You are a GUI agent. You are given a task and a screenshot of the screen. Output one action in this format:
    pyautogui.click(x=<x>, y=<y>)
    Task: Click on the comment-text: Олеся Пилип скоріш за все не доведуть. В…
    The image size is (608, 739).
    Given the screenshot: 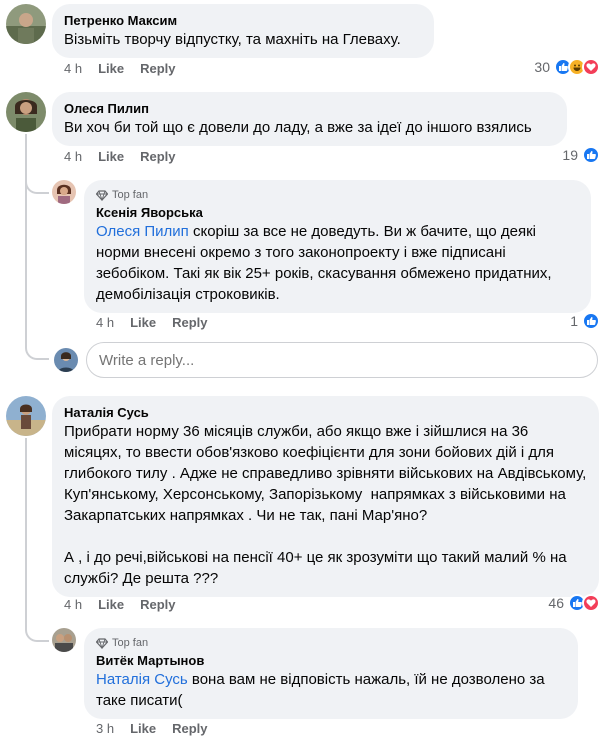 What is the action you would take?
    pyautogui.click(x=337, y=263)
    